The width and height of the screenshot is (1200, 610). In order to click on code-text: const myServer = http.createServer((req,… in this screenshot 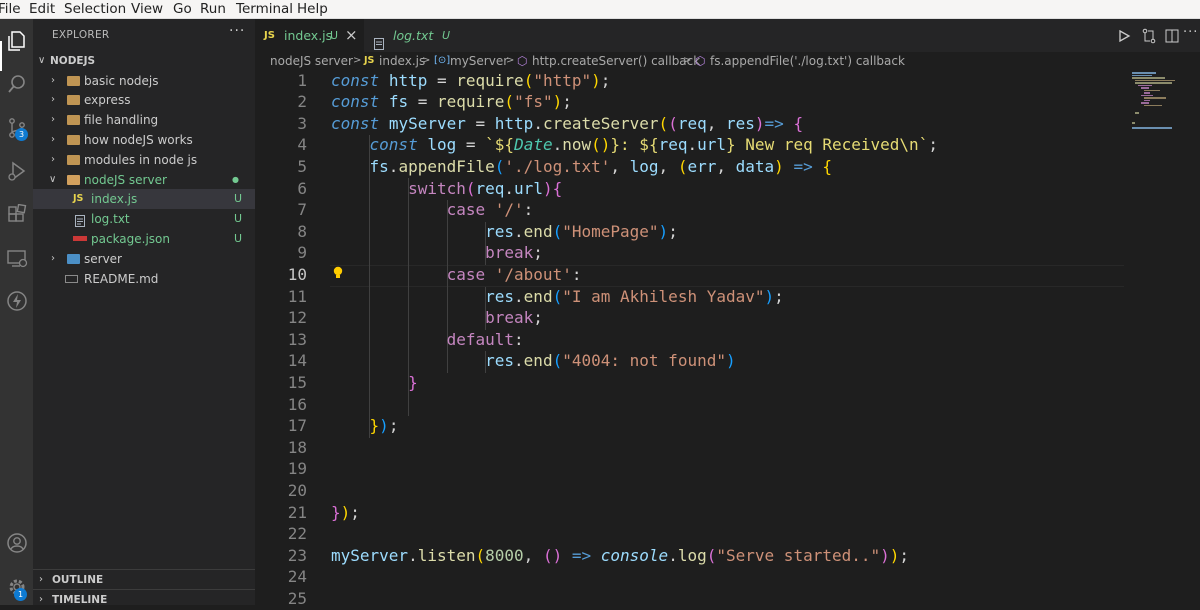, I will do `click(567, 124)`.